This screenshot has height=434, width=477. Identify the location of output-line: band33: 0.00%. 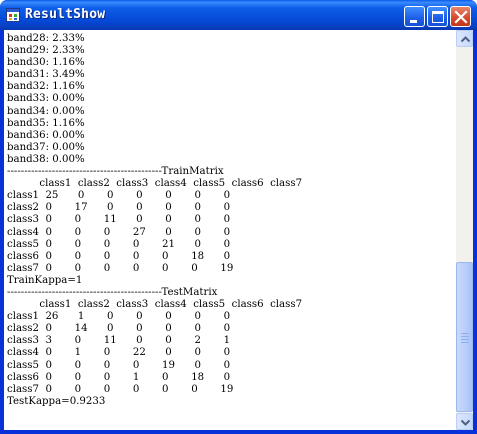
(46, 99).